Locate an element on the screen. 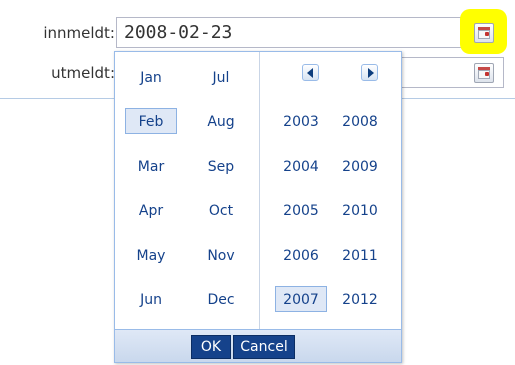 The image size is (515, 365). triangle-left-icon is located at coordinates (310, 73).